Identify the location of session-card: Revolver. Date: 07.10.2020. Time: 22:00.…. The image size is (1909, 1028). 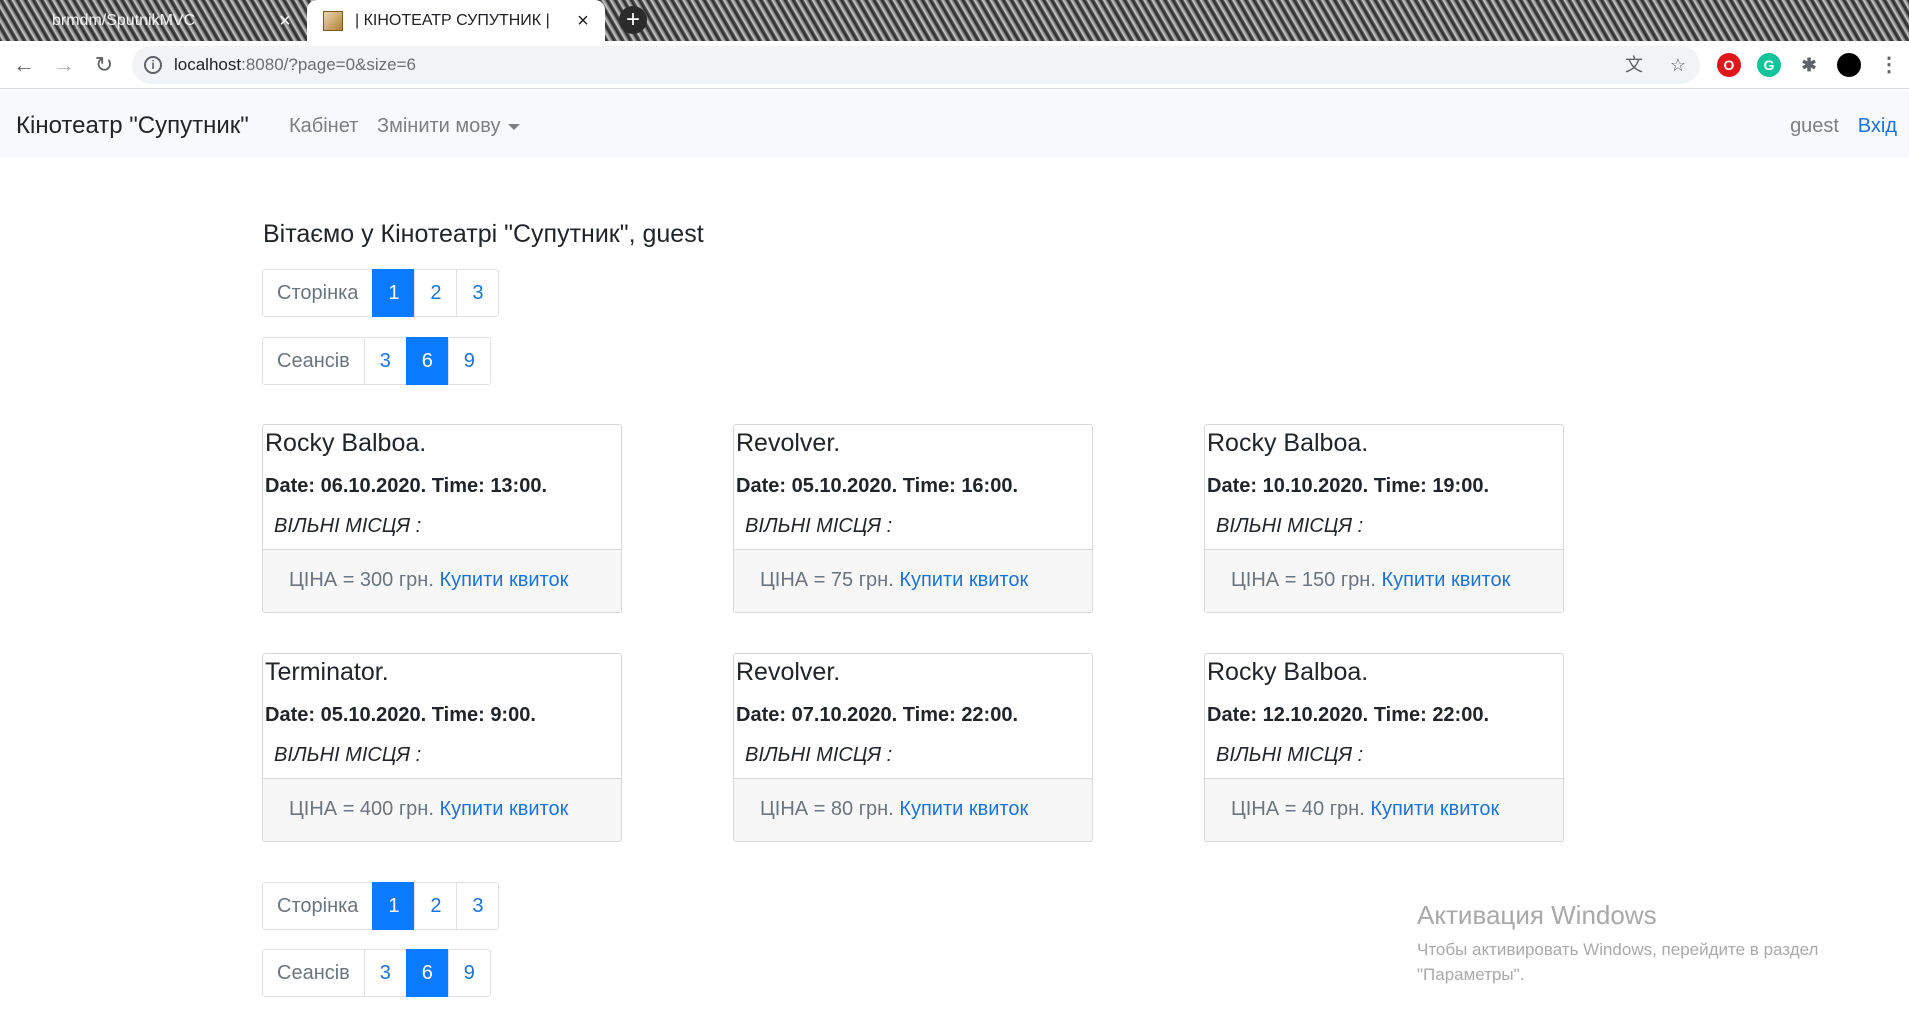
(913, 747).